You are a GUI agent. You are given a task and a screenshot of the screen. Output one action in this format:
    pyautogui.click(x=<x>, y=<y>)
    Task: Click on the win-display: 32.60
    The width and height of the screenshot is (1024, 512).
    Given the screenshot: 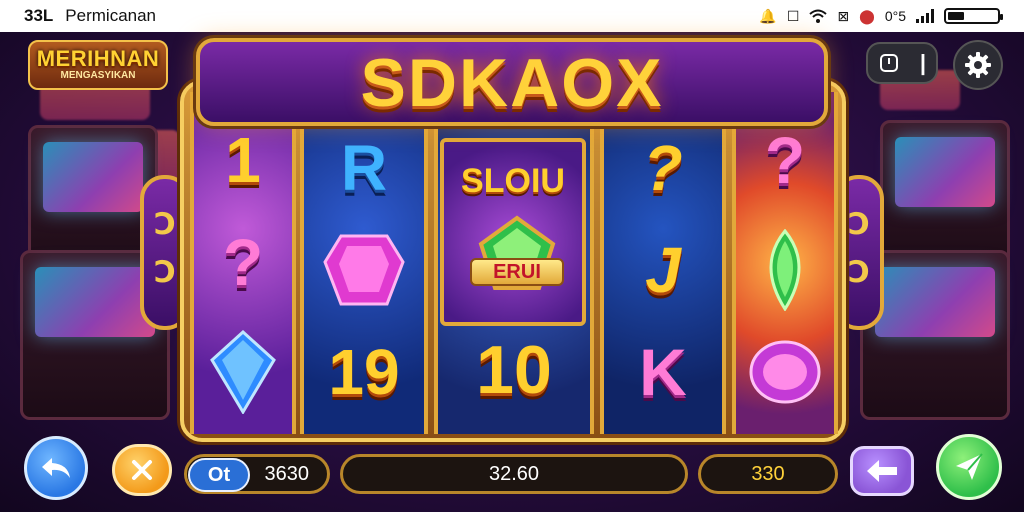 What is the action you would take?
    pyautogui.click(x=514, y=474)
    